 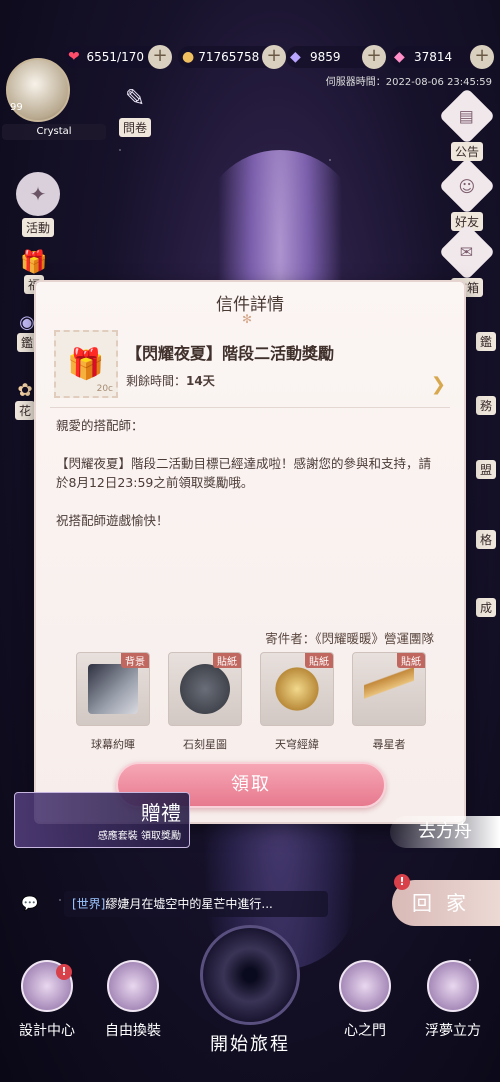 I want to click on tasks-button: 務, so click(x=486, y=402).